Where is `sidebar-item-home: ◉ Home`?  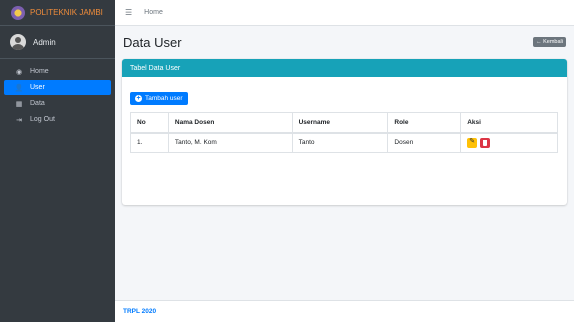 sidebar-item-home: ◉ Home is located at coordinates (57, 71).